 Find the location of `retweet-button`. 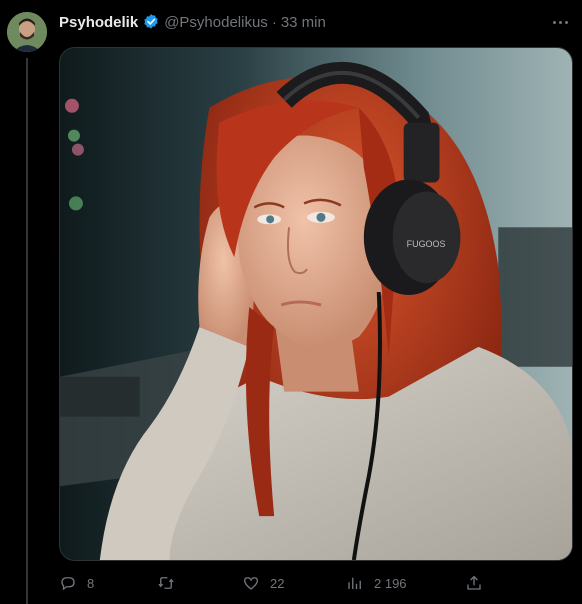

retweet-button is located at coordinates (171, 583).